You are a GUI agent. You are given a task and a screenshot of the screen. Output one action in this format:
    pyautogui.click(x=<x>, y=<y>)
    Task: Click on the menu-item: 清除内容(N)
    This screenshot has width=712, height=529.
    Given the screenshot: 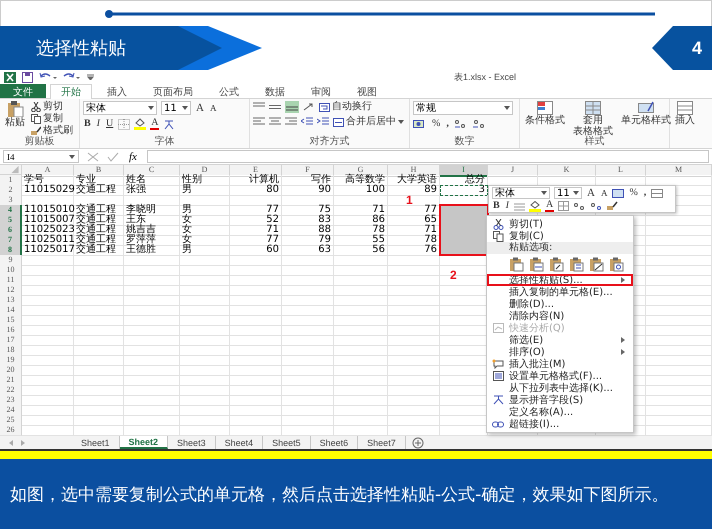 What is the action you would take?
    pyautogui.click(x=560, y=316)
    